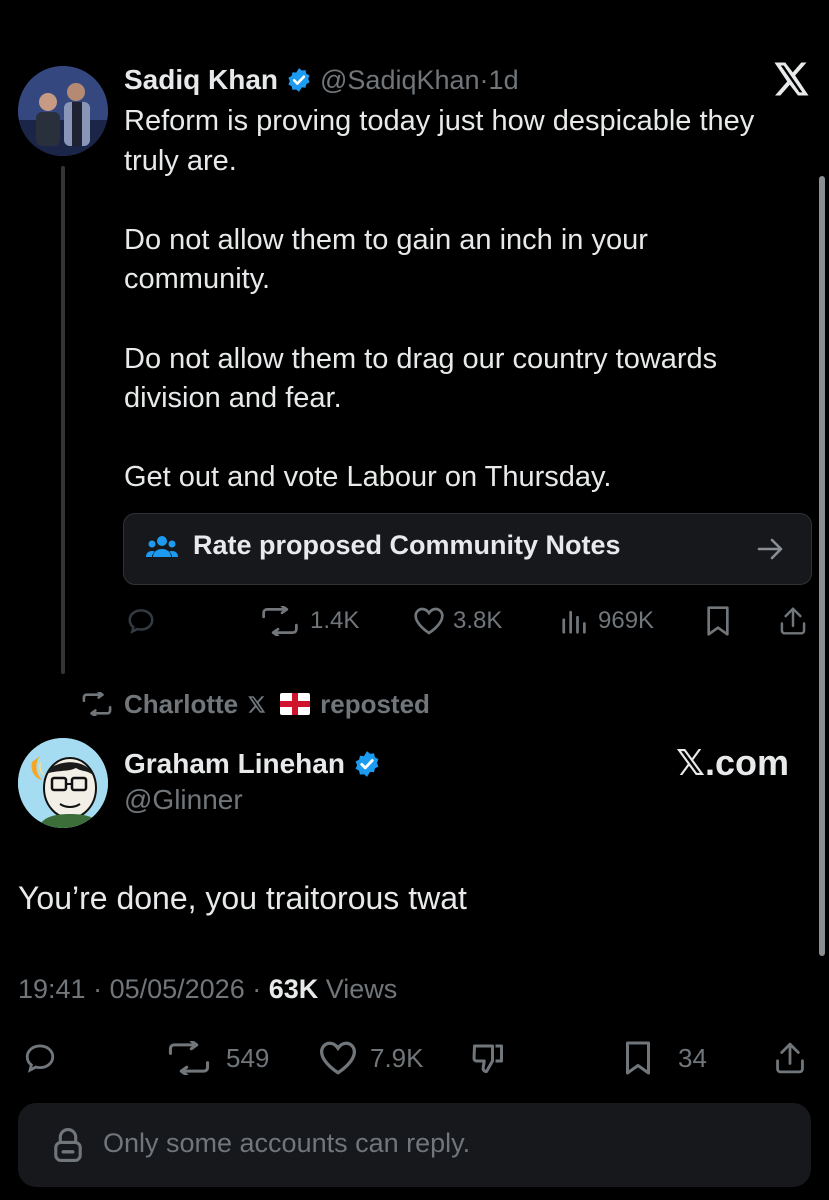 The width and height of the screenshot is (829, 1200). I want to click on author-handle: @SadiqKhan, so click(400, 80).